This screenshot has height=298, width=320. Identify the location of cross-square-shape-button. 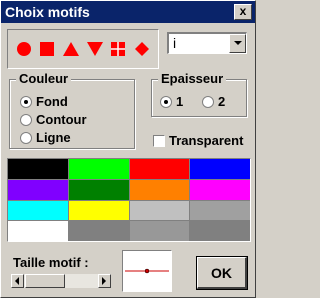
(118, 49).